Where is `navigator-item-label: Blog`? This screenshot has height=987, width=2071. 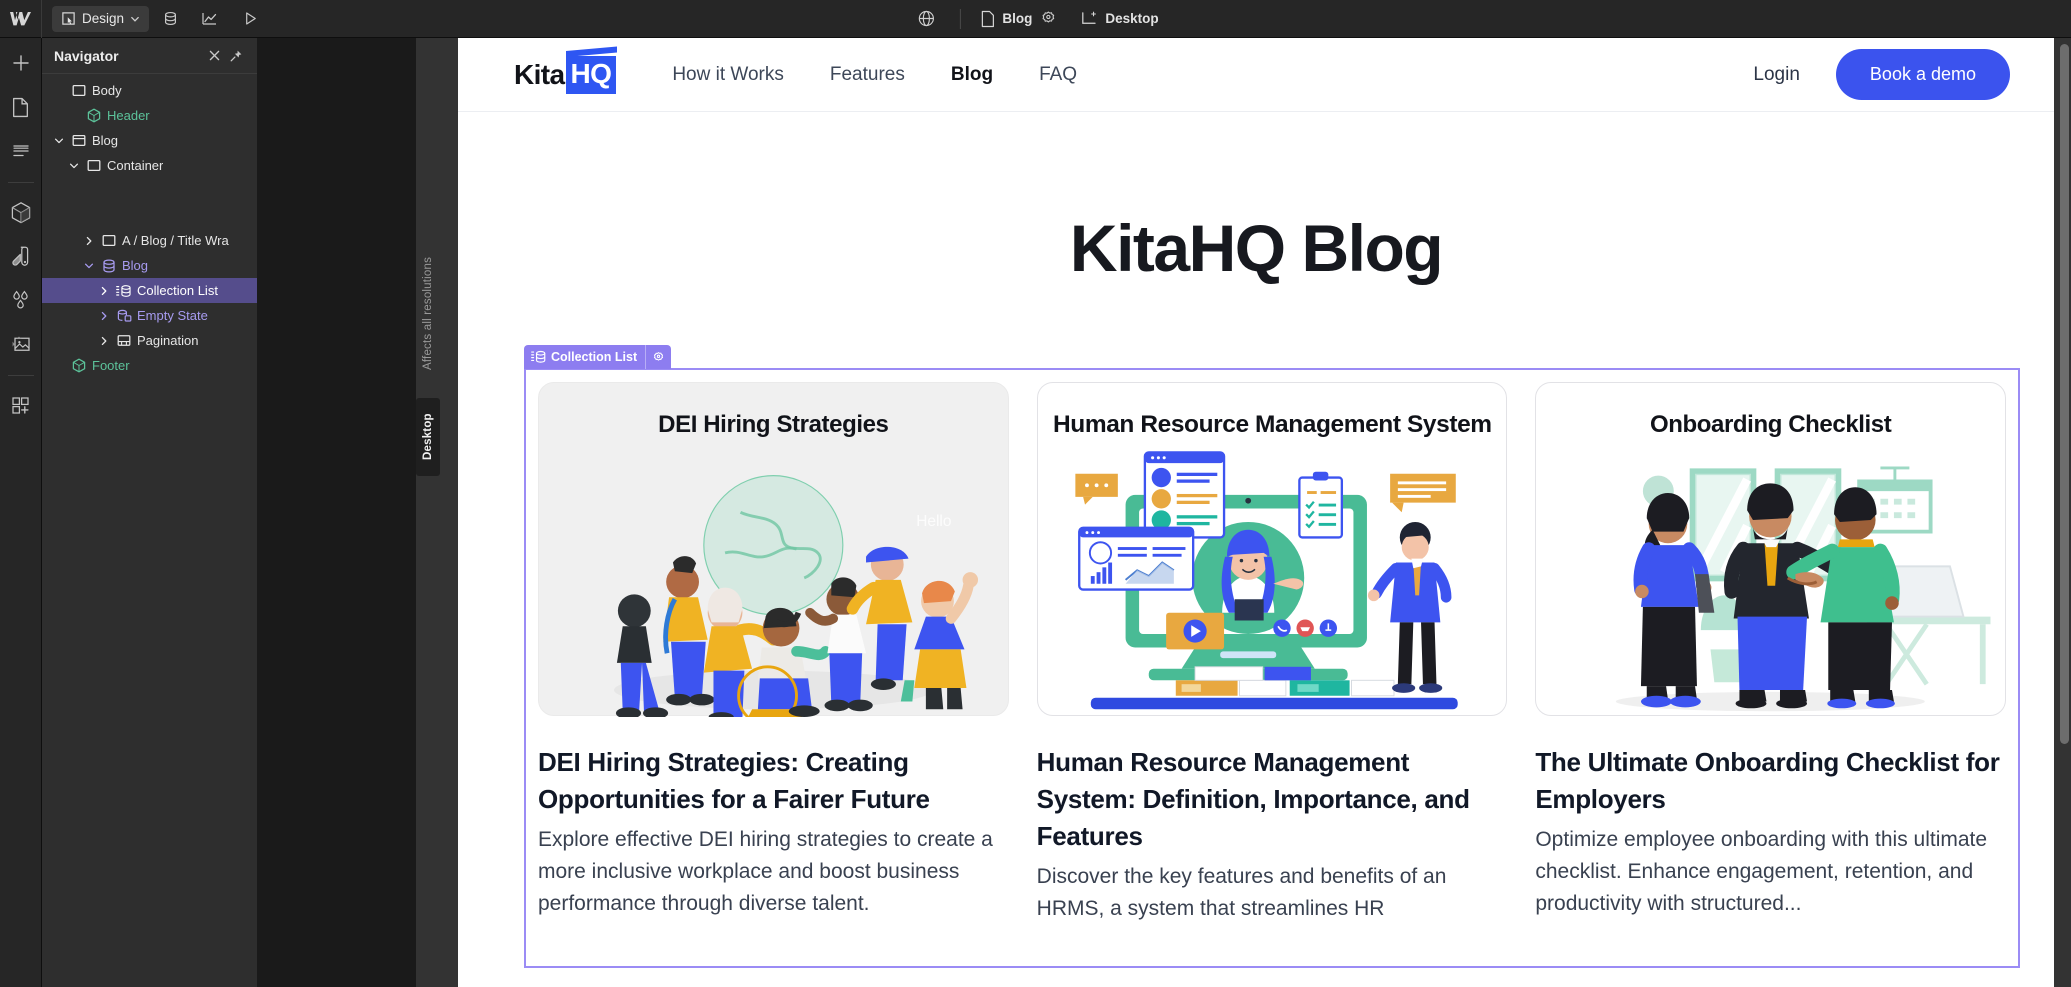
navigator-item-label: Blog is located at coordinates (135, 265).